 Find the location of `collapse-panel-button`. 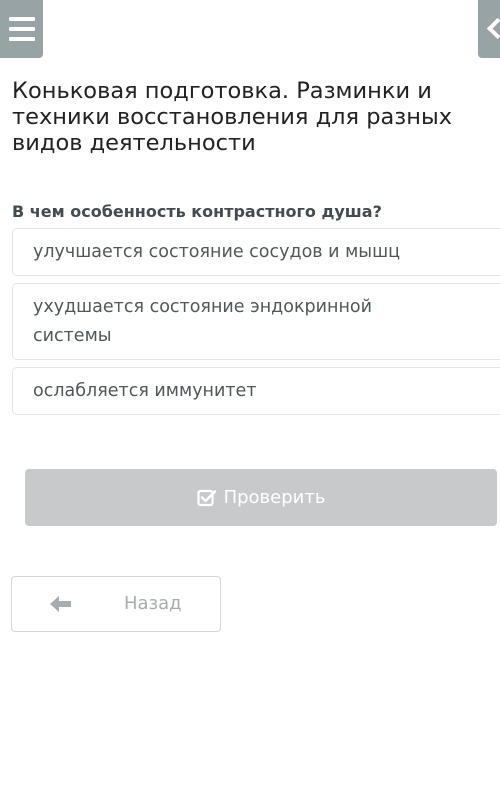

collapse-panel-button is located at coordinates (489, 29).